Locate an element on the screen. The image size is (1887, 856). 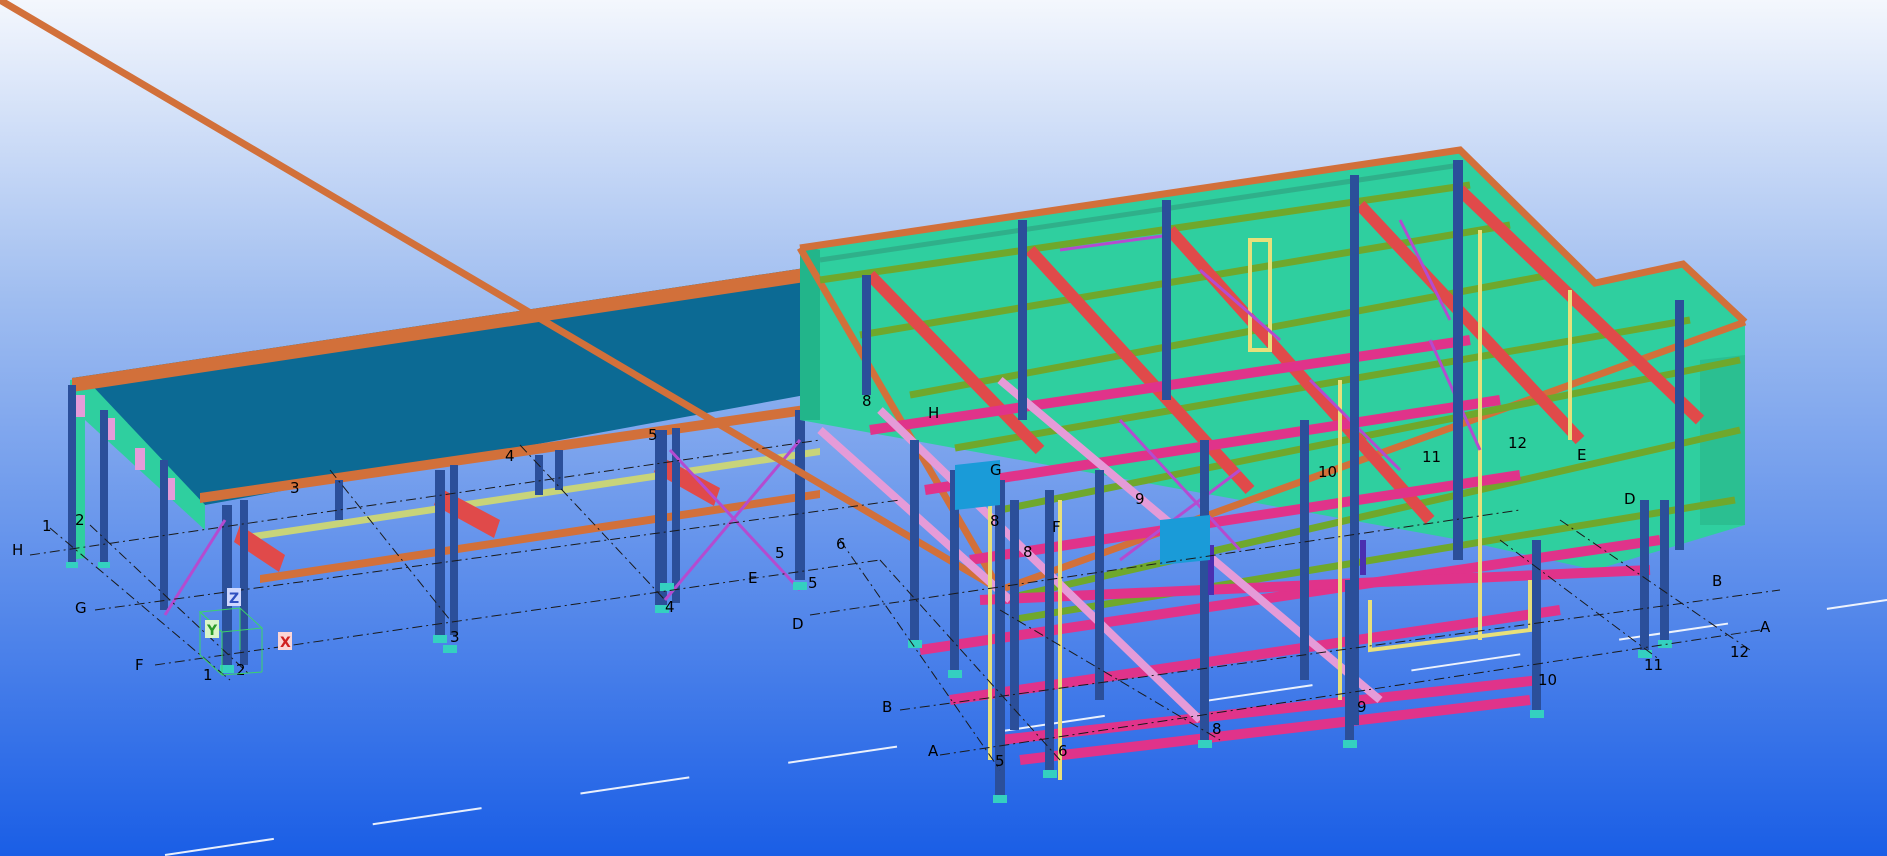
grid-label-2-base: 2 is located at coordinates (241, 670).